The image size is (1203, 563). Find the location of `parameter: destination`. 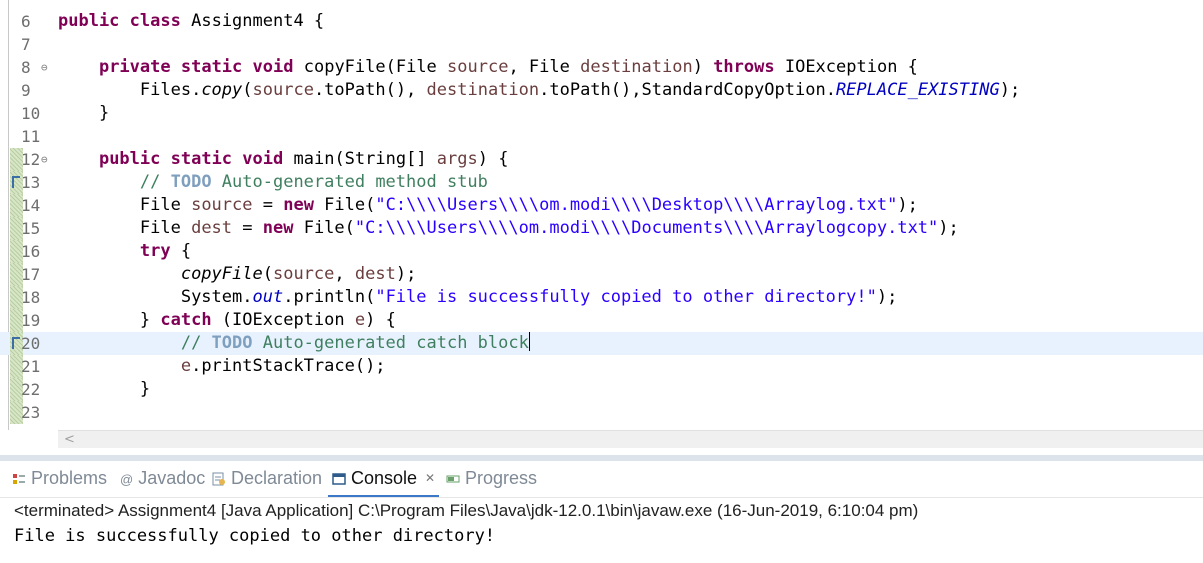

parameter: destination is located at coordinates (636, 67).